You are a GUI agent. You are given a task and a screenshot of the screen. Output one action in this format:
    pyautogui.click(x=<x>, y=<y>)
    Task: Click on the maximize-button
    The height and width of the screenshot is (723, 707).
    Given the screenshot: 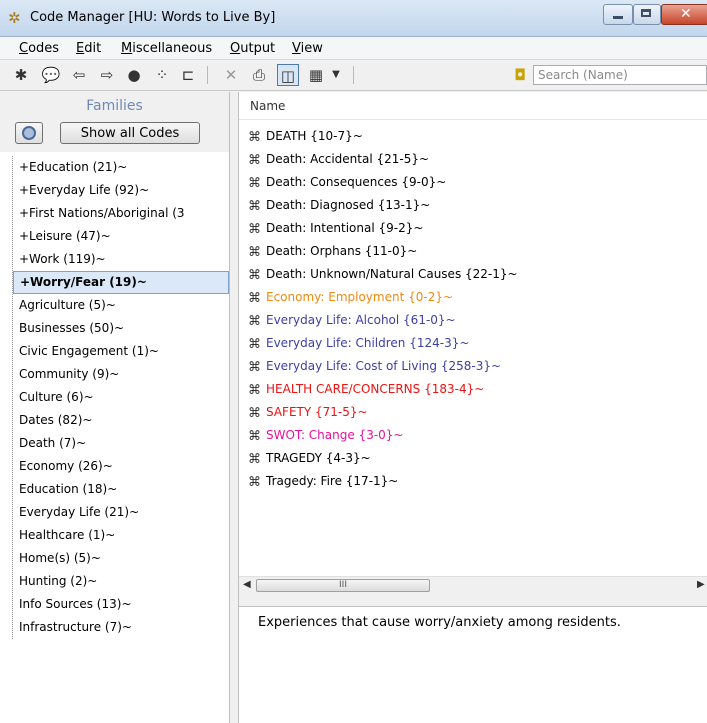 What is the action you would take?
    pyautogui.click(x=647, y=14)
    